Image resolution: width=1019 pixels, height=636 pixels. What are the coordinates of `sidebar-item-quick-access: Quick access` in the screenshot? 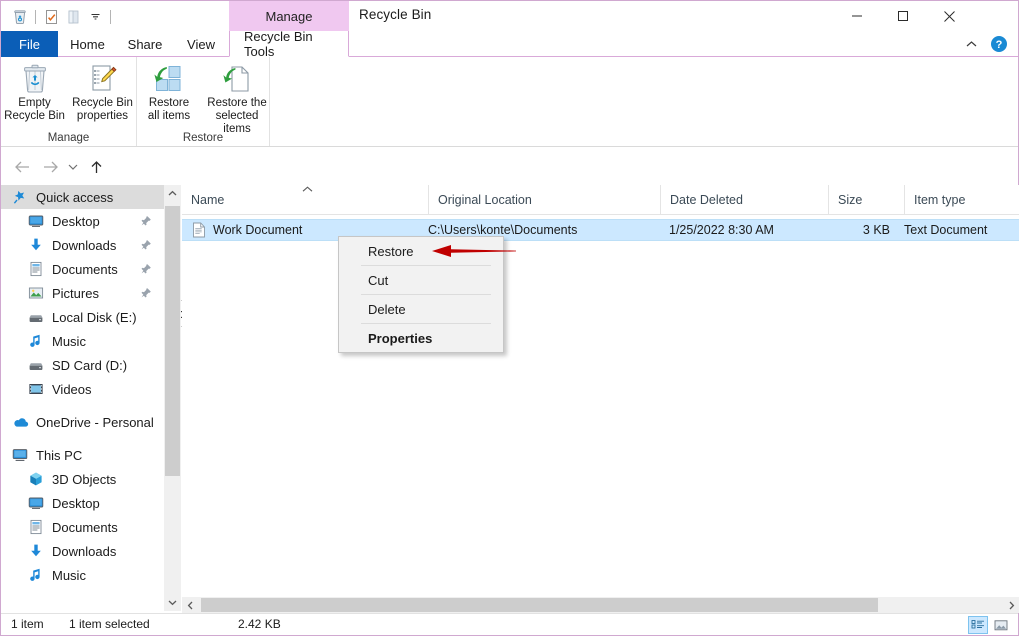 It's located at (82, 197).